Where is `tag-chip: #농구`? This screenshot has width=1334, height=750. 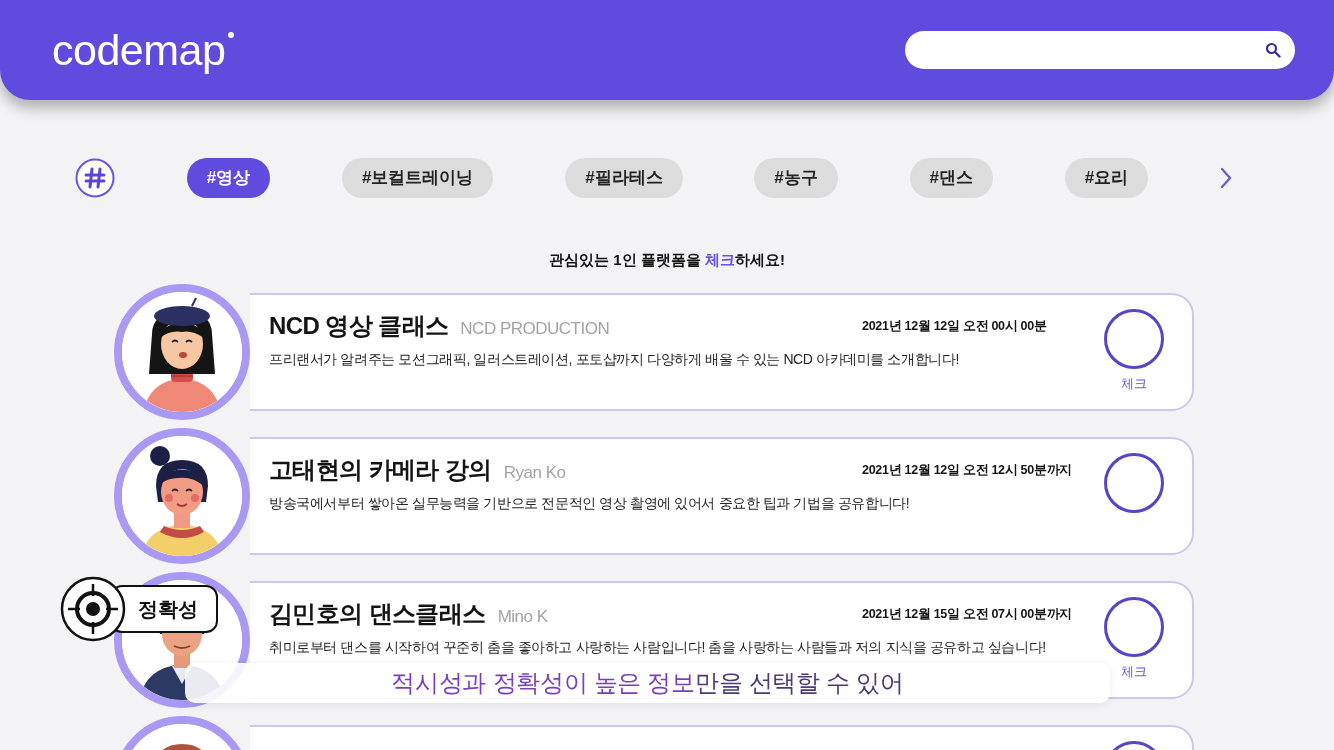
tag-chip: #농구 is located at coordinates (796, 178).